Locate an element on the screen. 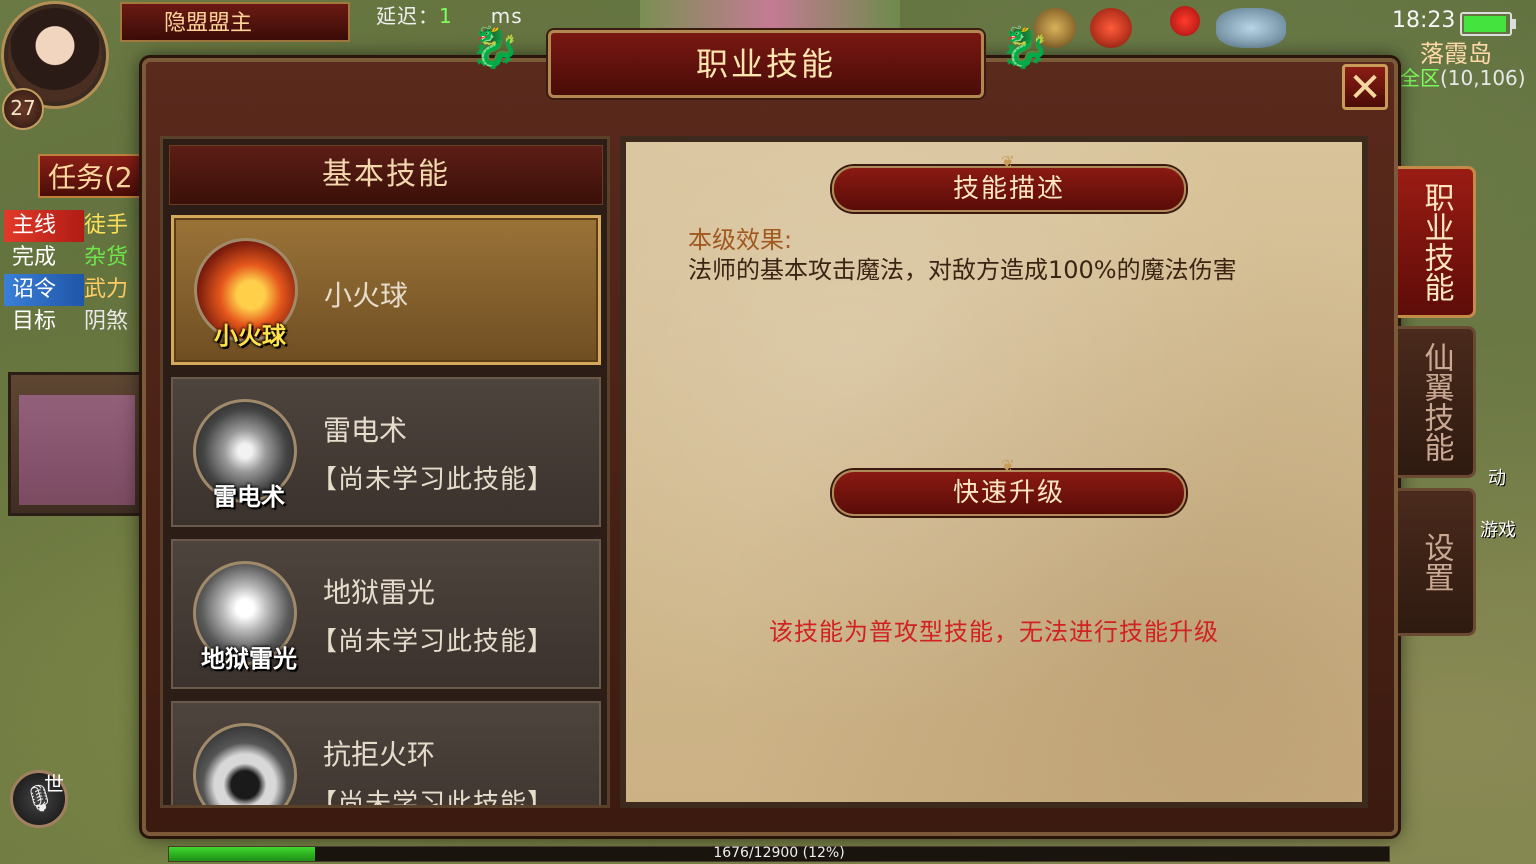 This screenshot has height=864, width=1536. map-zone: 全区 is located at coordinates (1420, 78).